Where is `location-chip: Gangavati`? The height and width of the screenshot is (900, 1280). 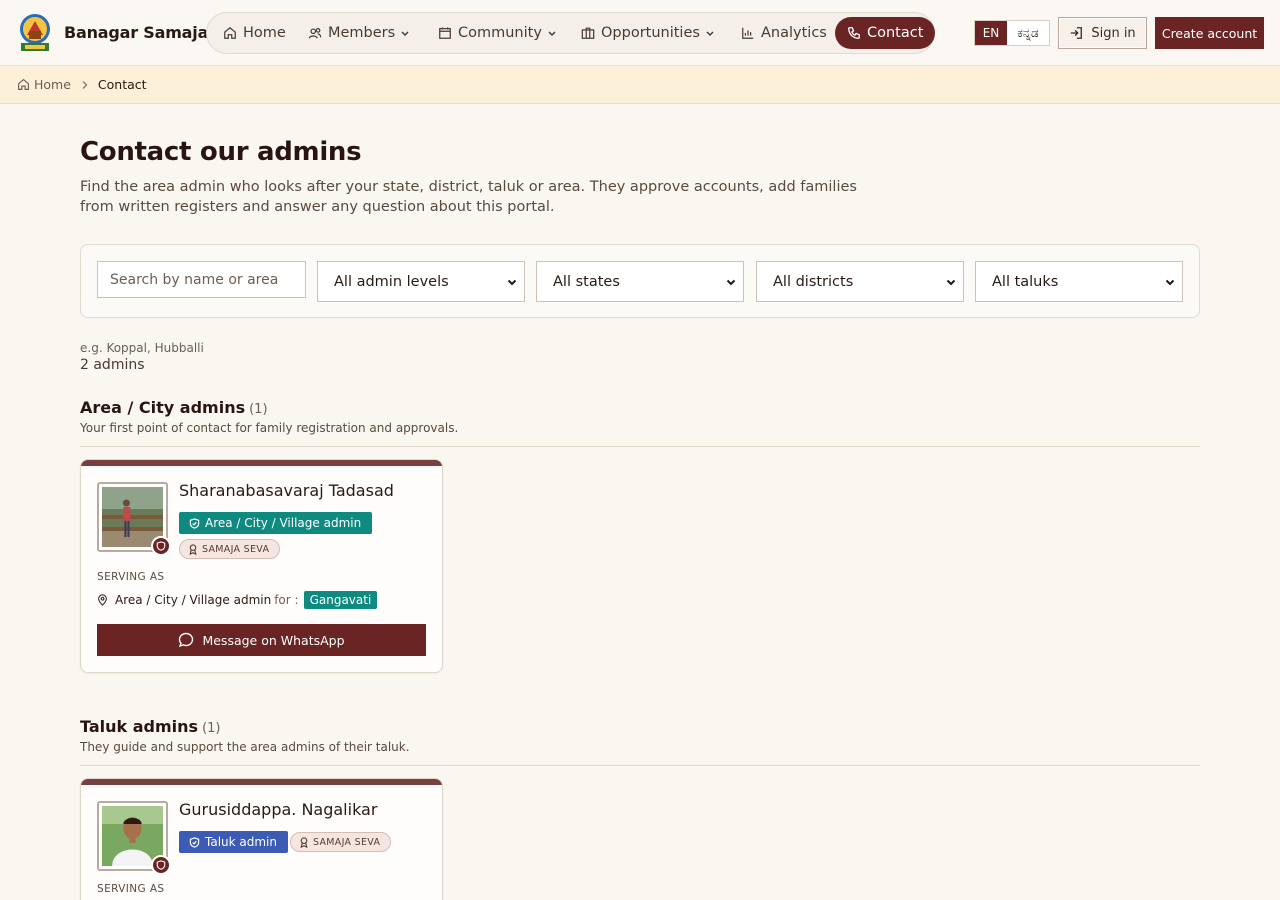 location-chip: Gangavati is located at coordinates (340, 600).